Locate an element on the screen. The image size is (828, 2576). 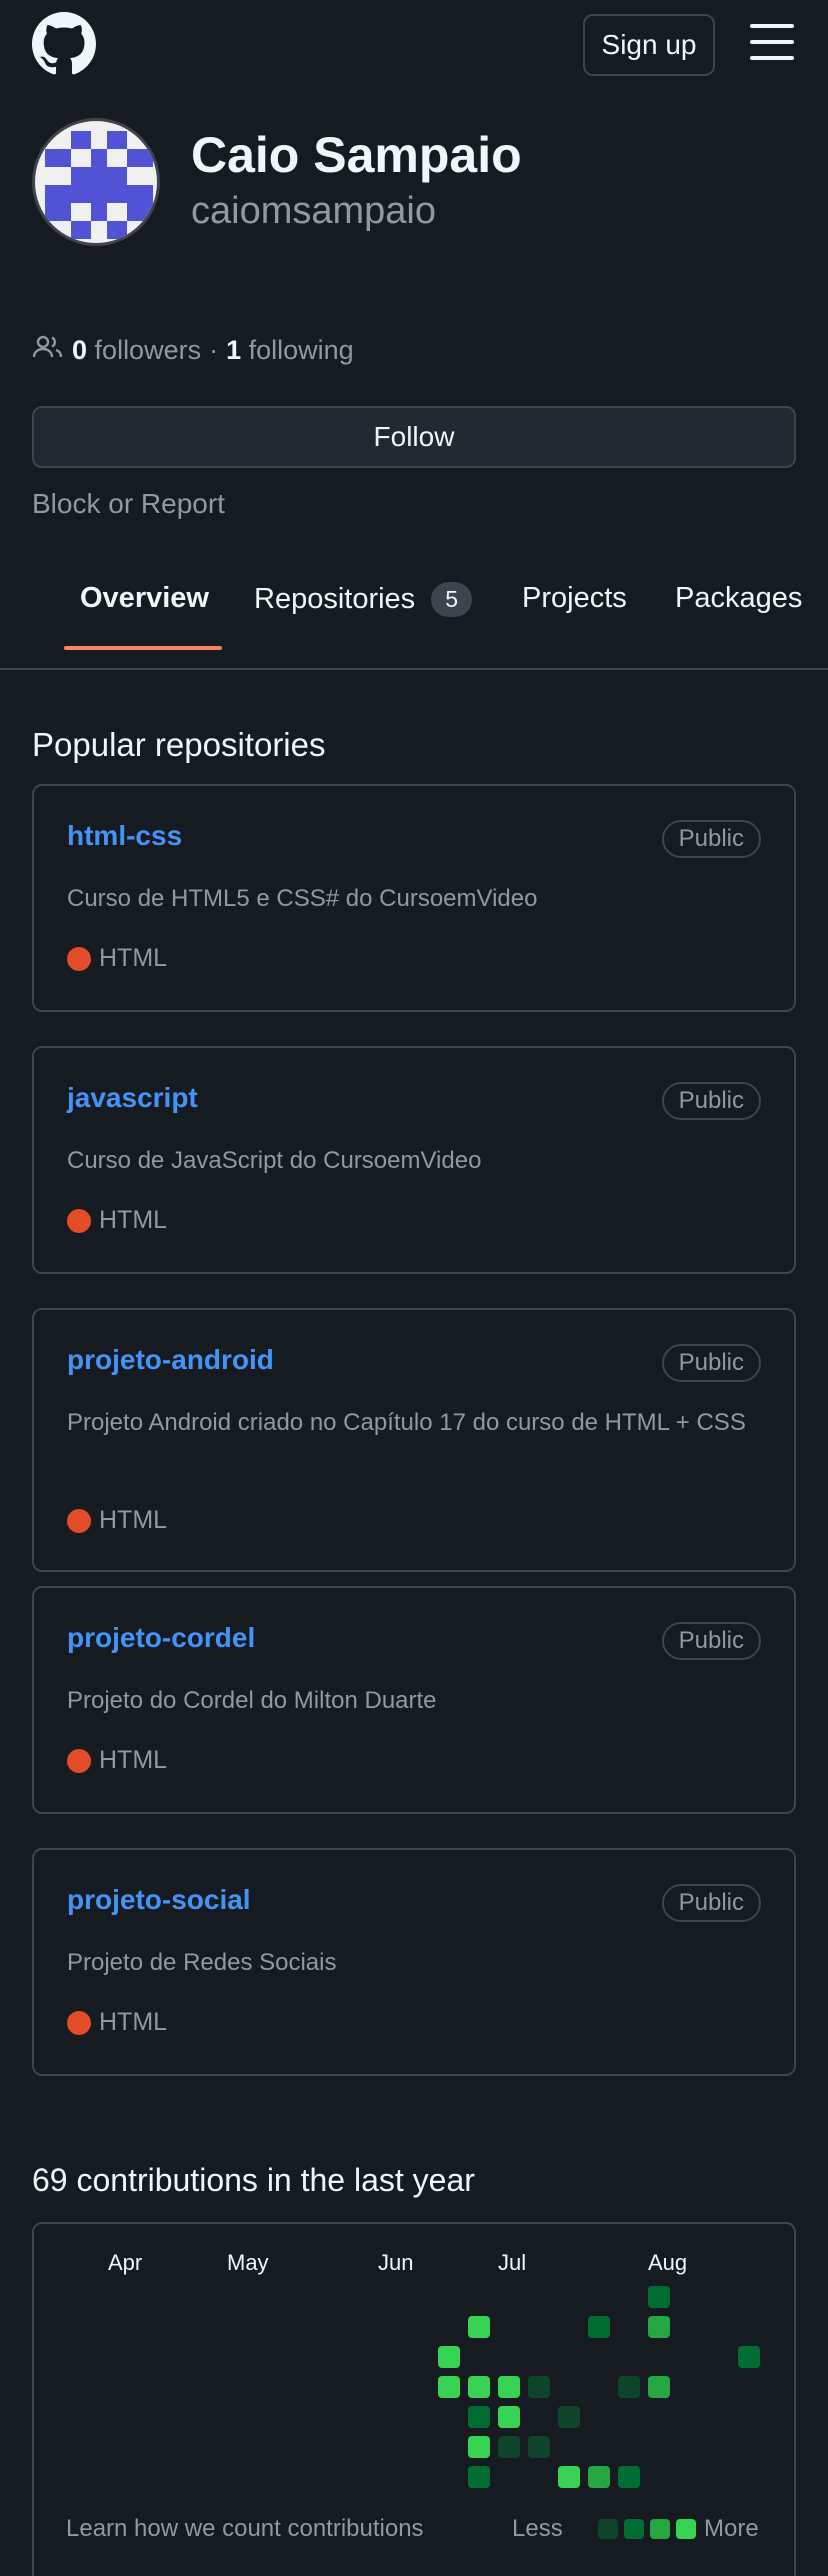
repo-name-link: projeto-cordel is located at coordinates (161, 1638).